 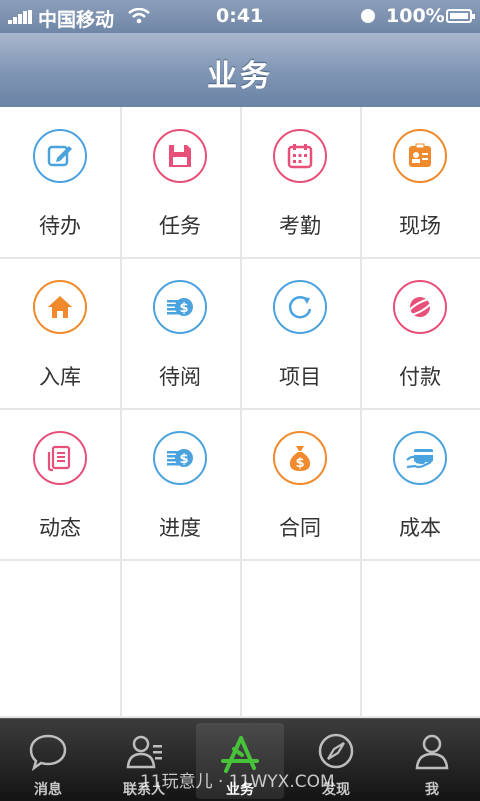 I want to click on tab-me: 我, so click(x=432, y=760).